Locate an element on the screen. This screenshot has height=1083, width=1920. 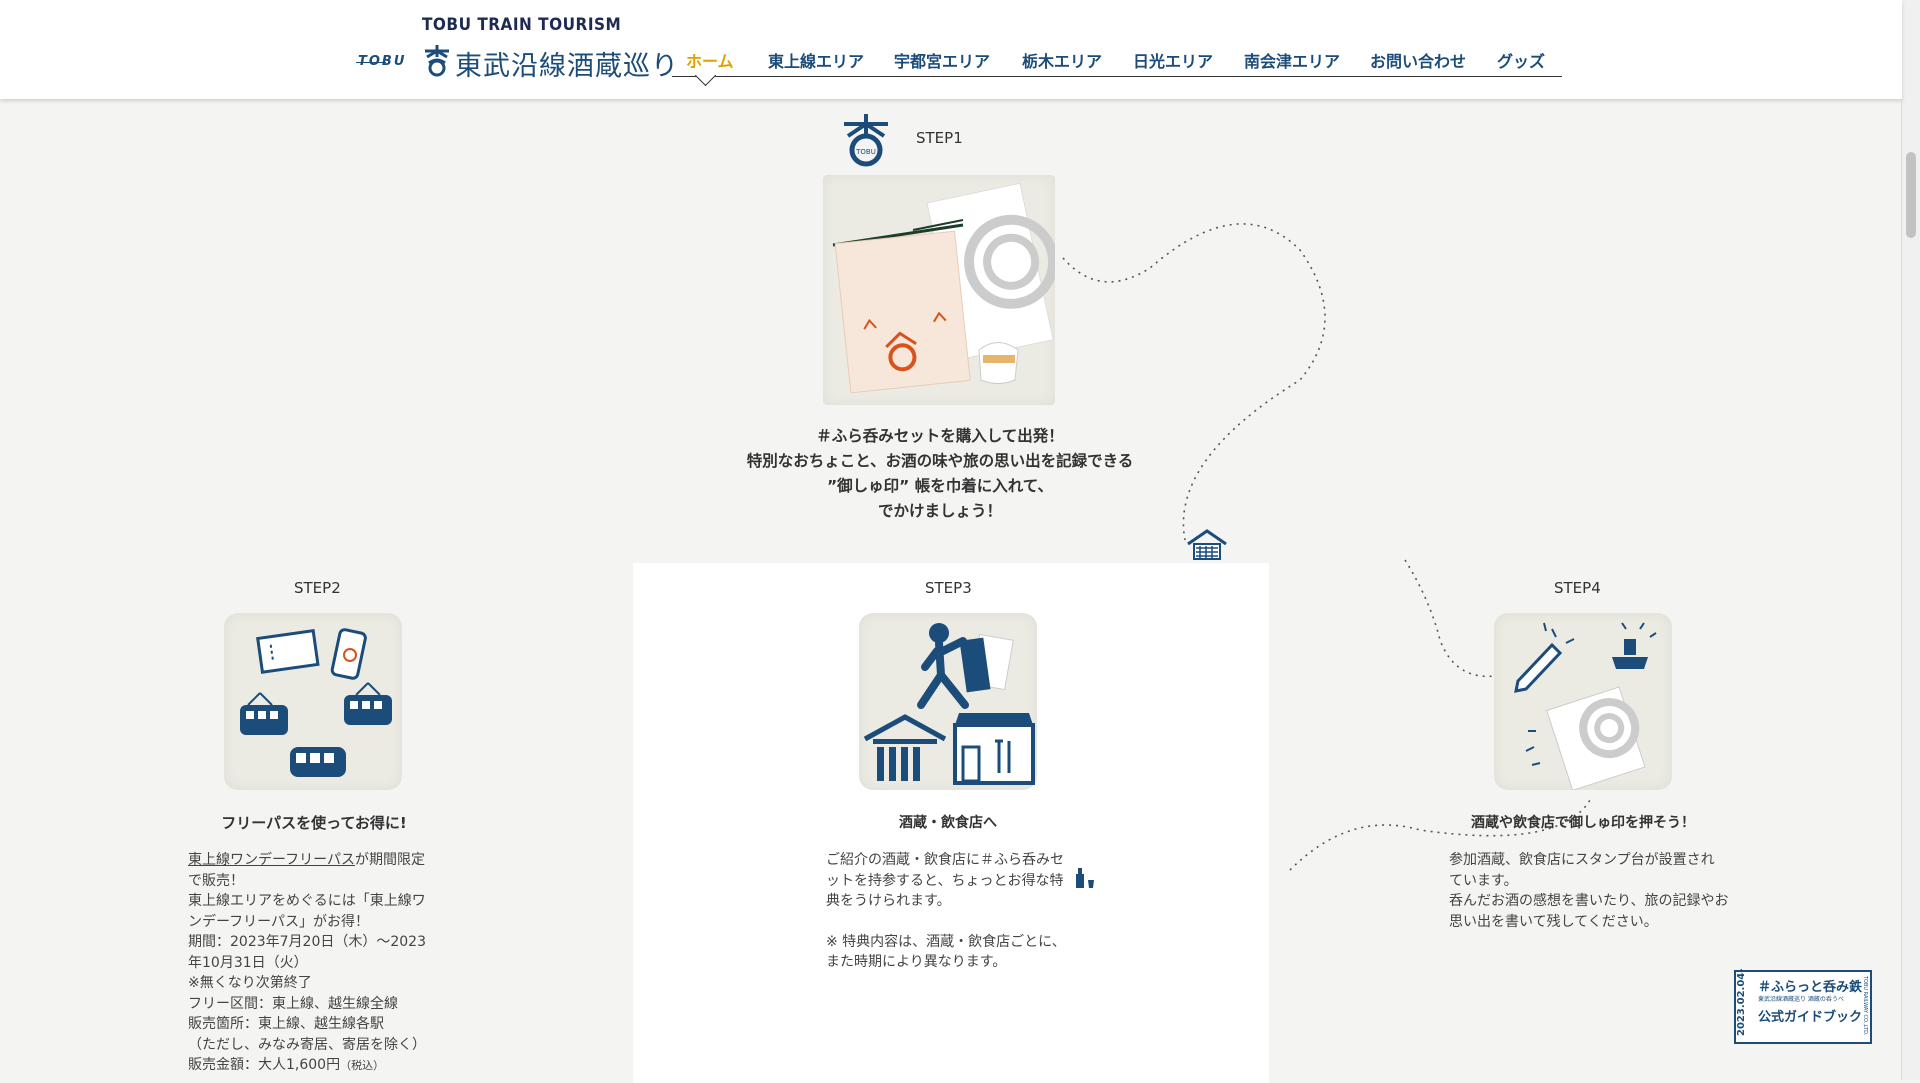
page-scrollbar is located at coordinates (1910, 540).